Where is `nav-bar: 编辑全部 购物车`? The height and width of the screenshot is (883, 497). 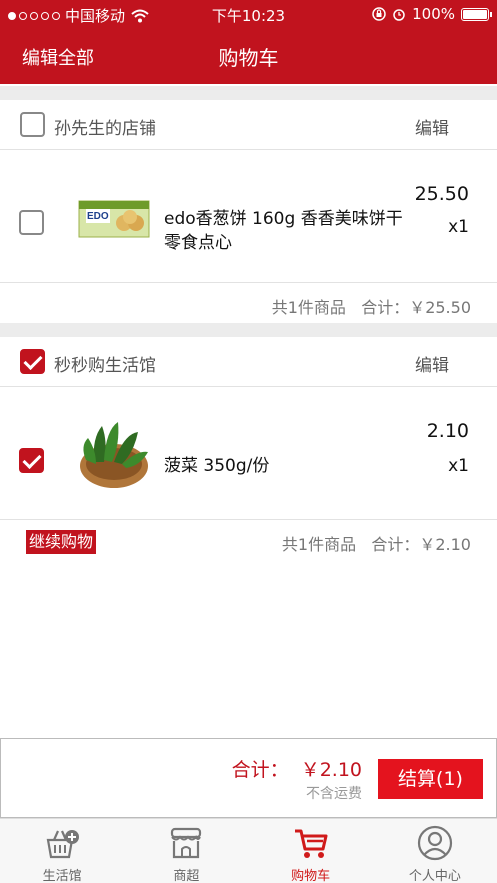
nav-bar: 编辑全部 购物车 is located at coordinates (248, 56).